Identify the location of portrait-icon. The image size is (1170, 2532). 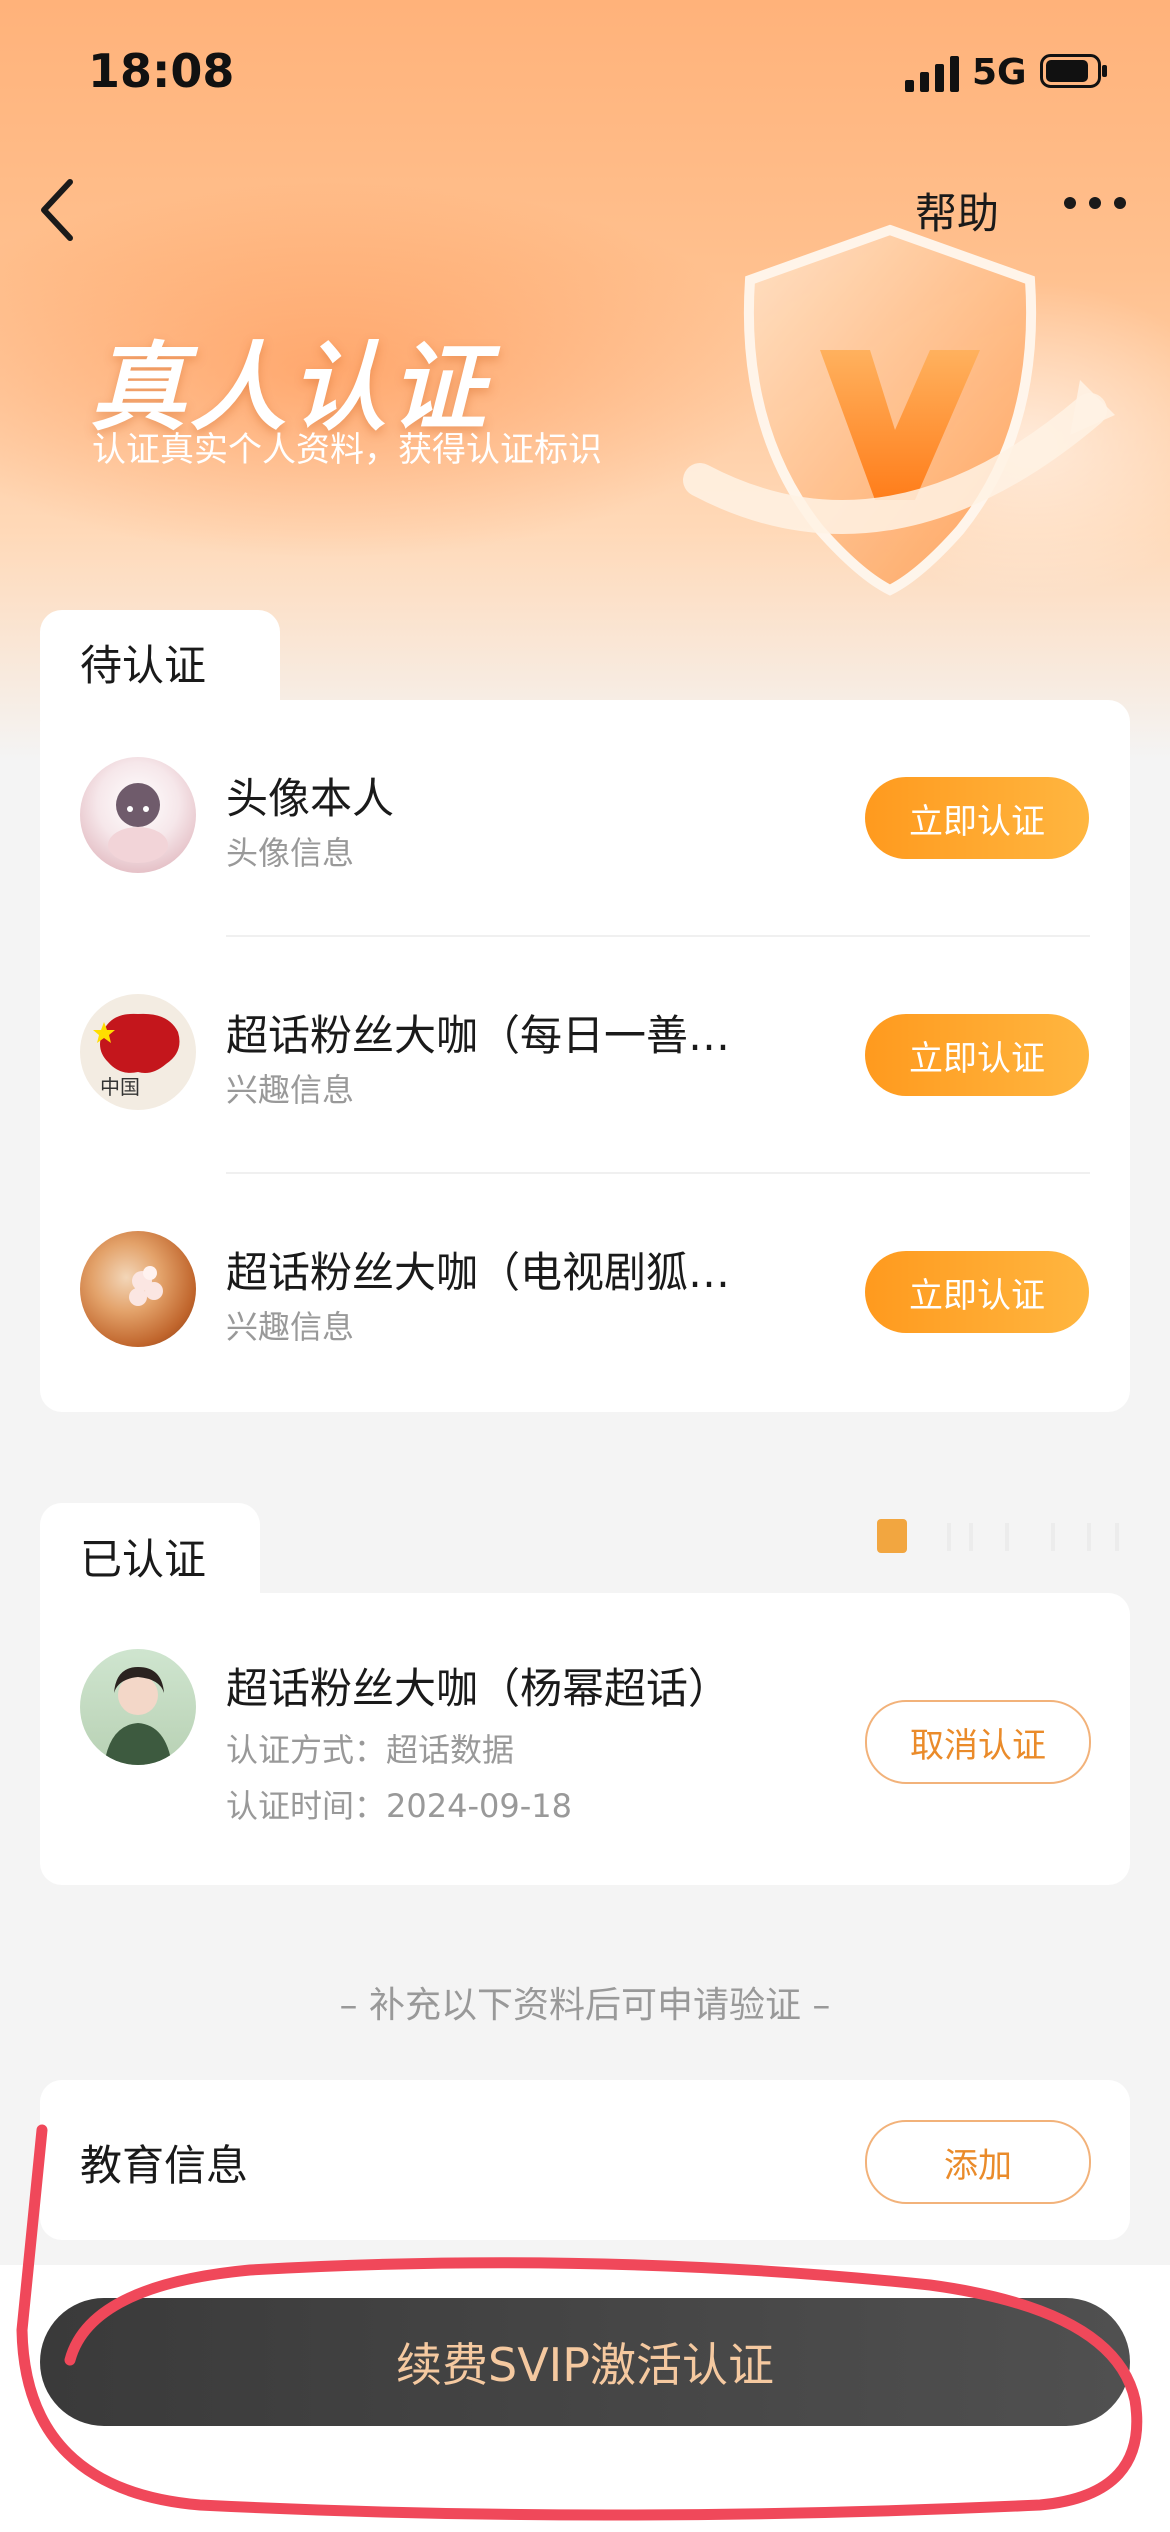
(138, 1716).